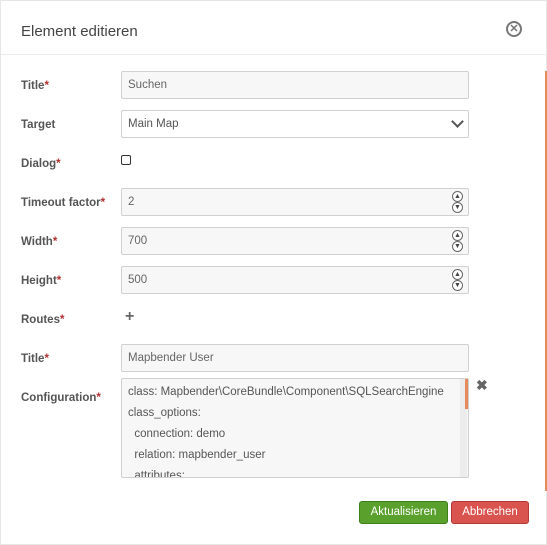 The width and height of the screenshot is (547, 545). Describe the element at coordinates (197, 455) in the screenshot. I see `config-line: relation: mapbender_user` at that location.